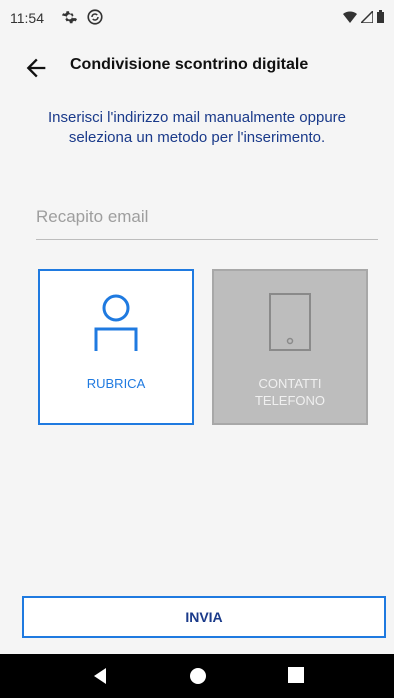 The width and height of the screenshot is (394, 698). What do you see at coordinates (290, 392) in the screenshot?
I see `contatti-telefono-label: CONTATTI TELEFONO` at bounding box center [290, 392].